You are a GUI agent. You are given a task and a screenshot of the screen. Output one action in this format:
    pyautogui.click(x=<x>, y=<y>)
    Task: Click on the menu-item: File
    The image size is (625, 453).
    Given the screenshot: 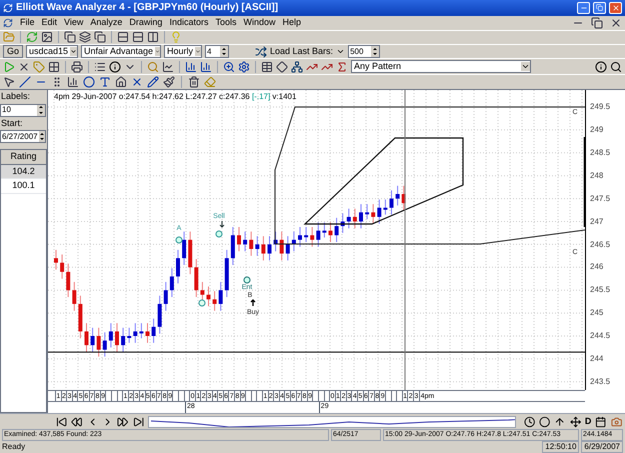 What is the action you would take?
    pyautogui.click(x=27, y=23)
    